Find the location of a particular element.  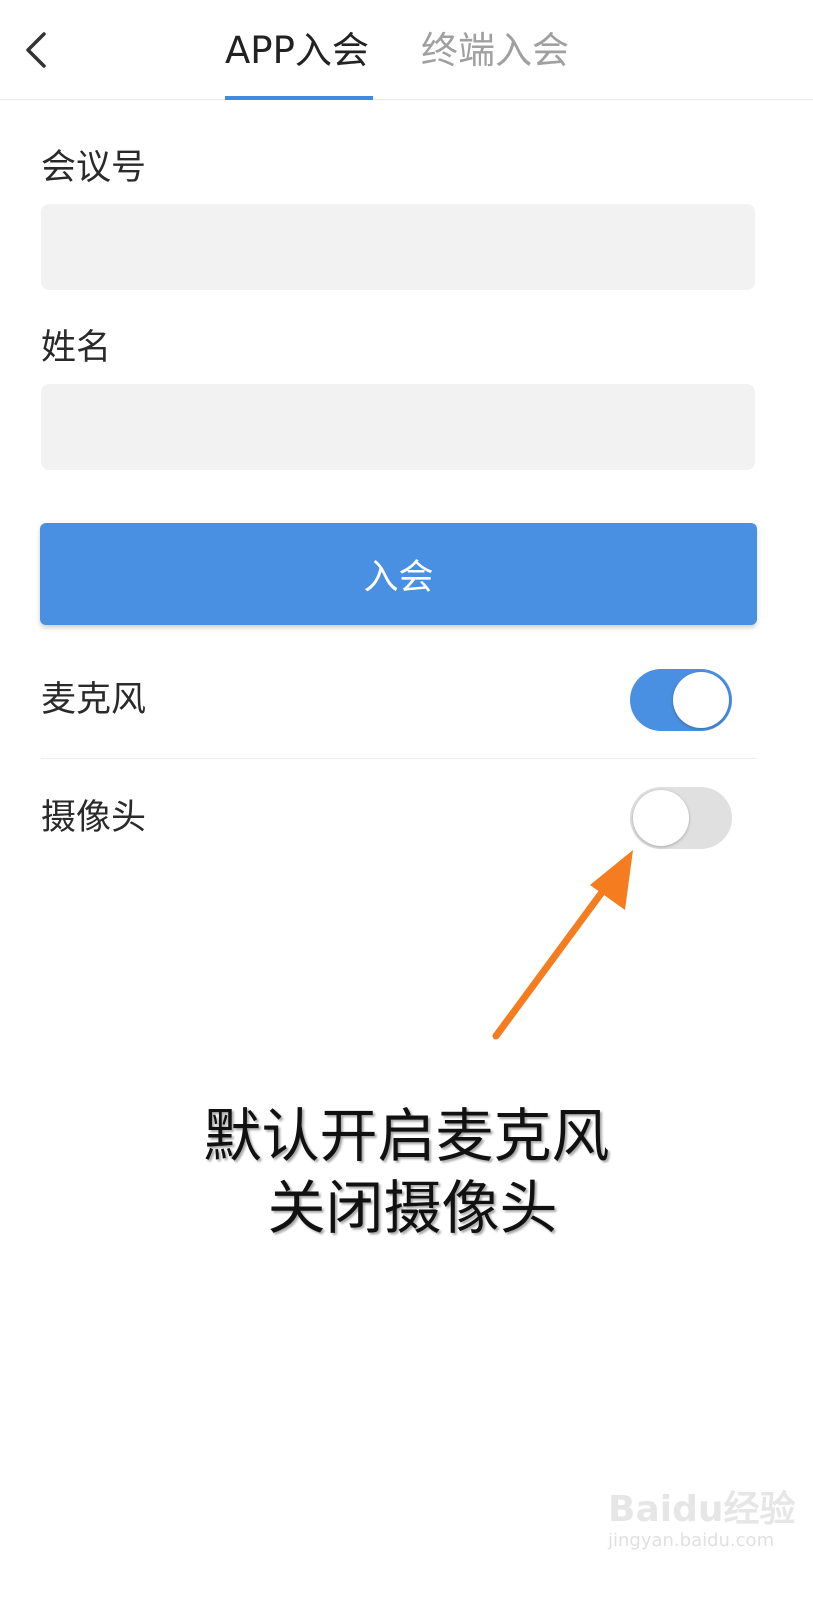

tab-terminal-join: 终端入会 is located at coordinates (497, 64).